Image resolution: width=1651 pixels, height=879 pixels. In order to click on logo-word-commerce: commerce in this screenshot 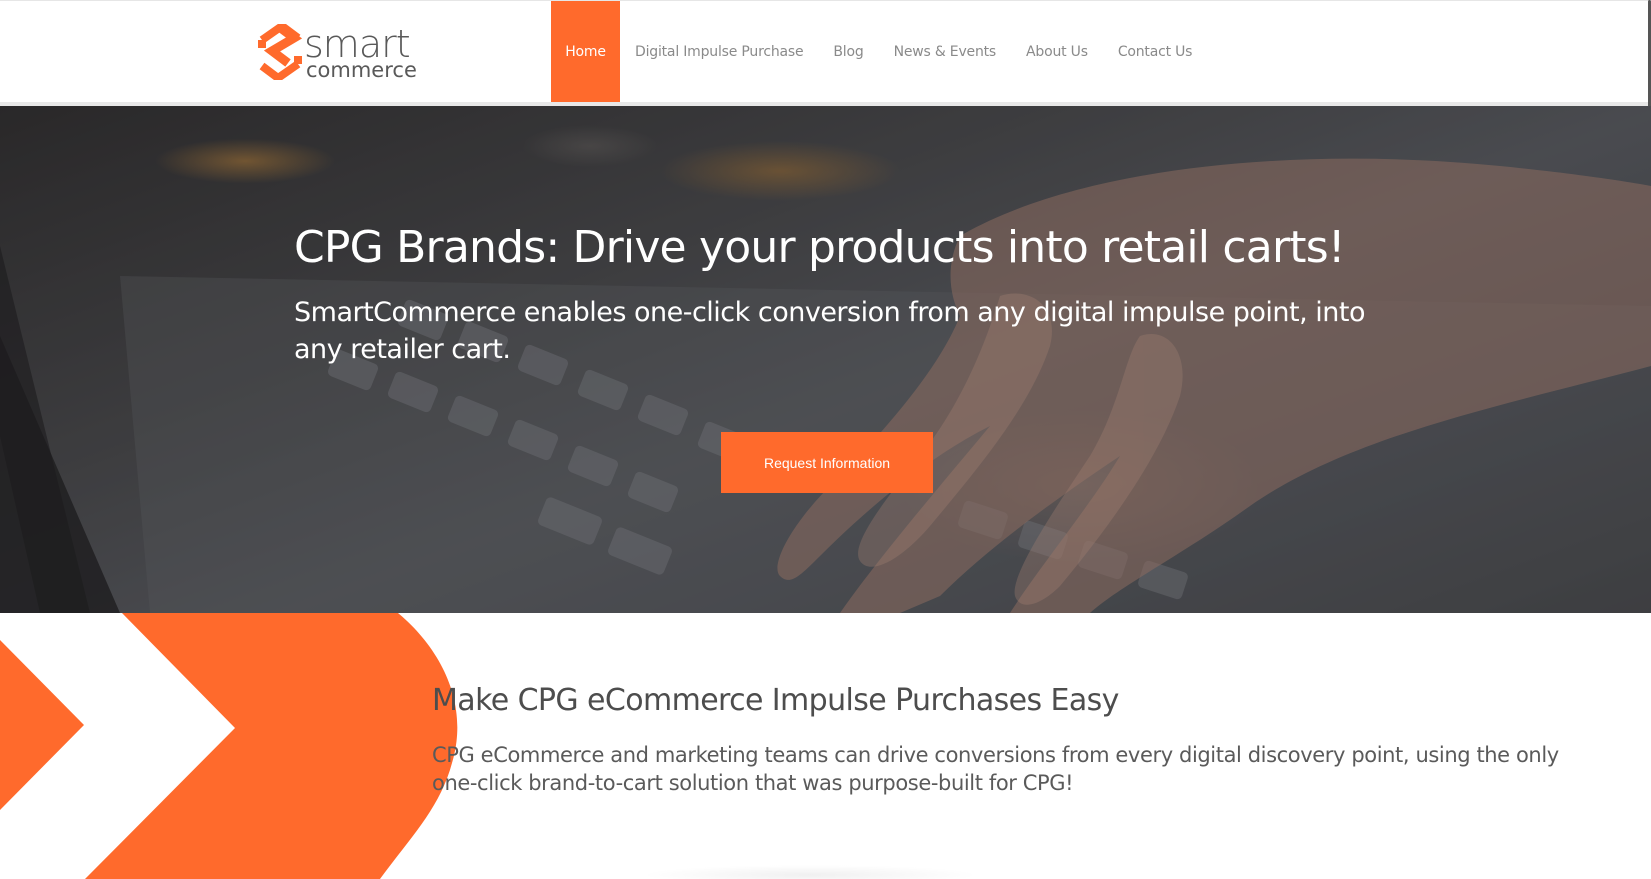, I will do `click(361, 70)`.